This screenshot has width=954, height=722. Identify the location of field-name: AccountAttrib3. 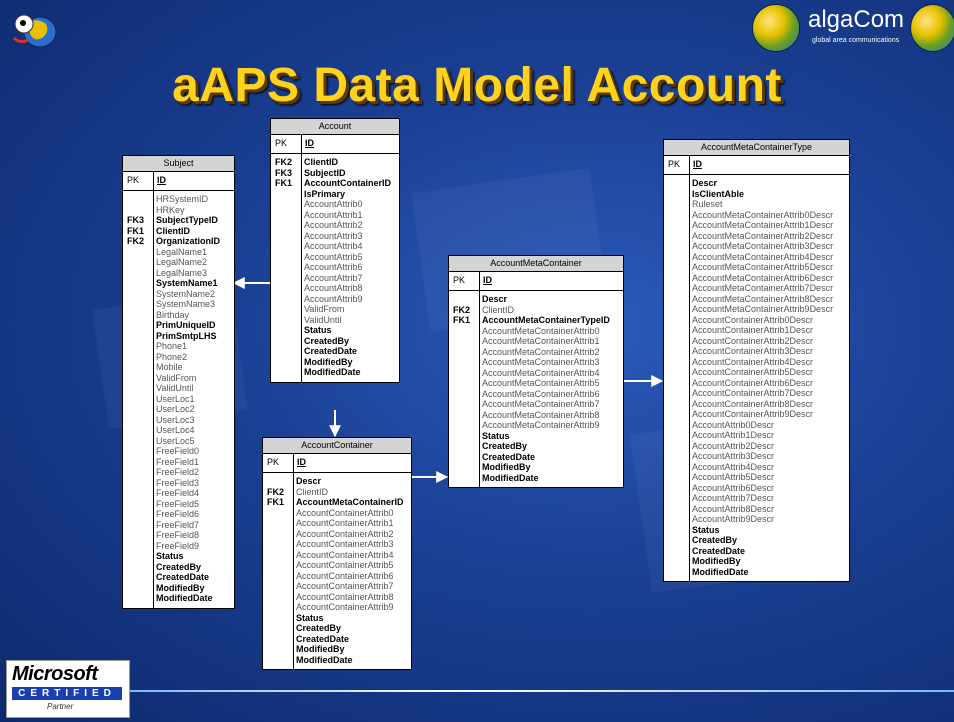
(333, 235).